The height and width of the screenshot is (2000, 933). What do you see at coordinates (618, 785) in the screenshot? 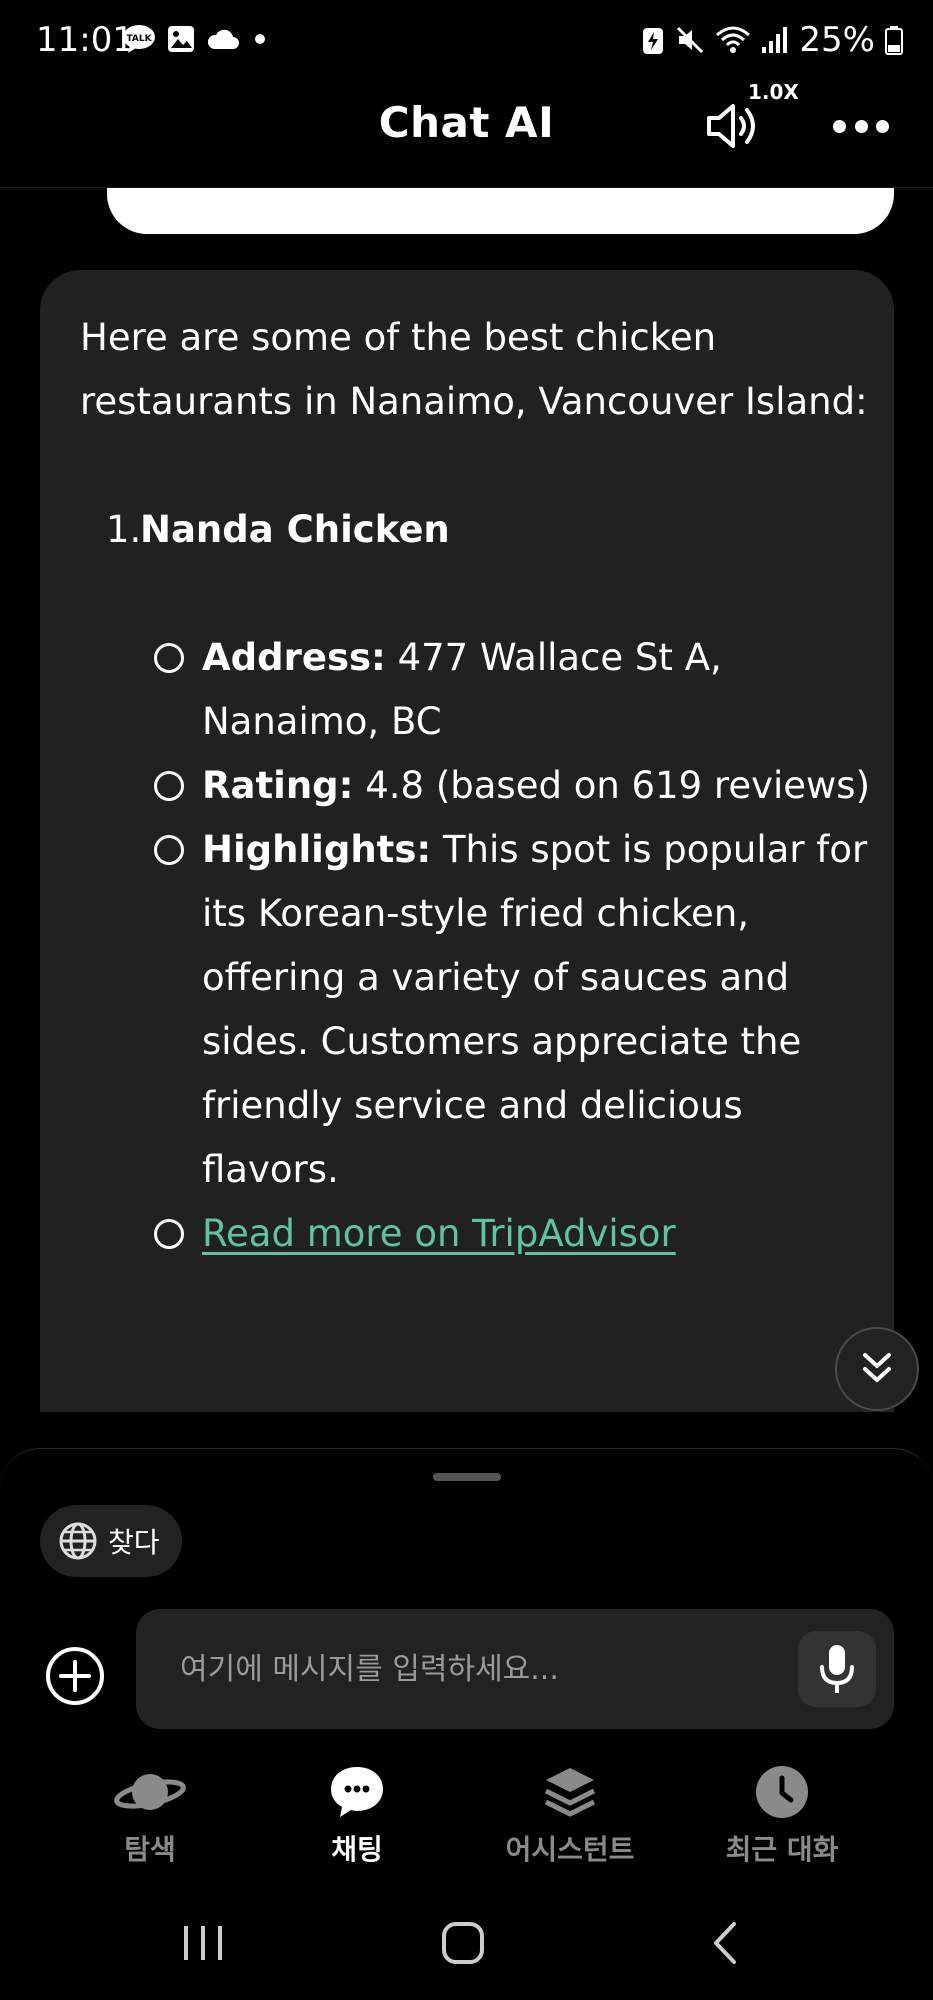
I see `rating-value: 4.8 (based on 619 reviews)` at bounding box center [618, 785].